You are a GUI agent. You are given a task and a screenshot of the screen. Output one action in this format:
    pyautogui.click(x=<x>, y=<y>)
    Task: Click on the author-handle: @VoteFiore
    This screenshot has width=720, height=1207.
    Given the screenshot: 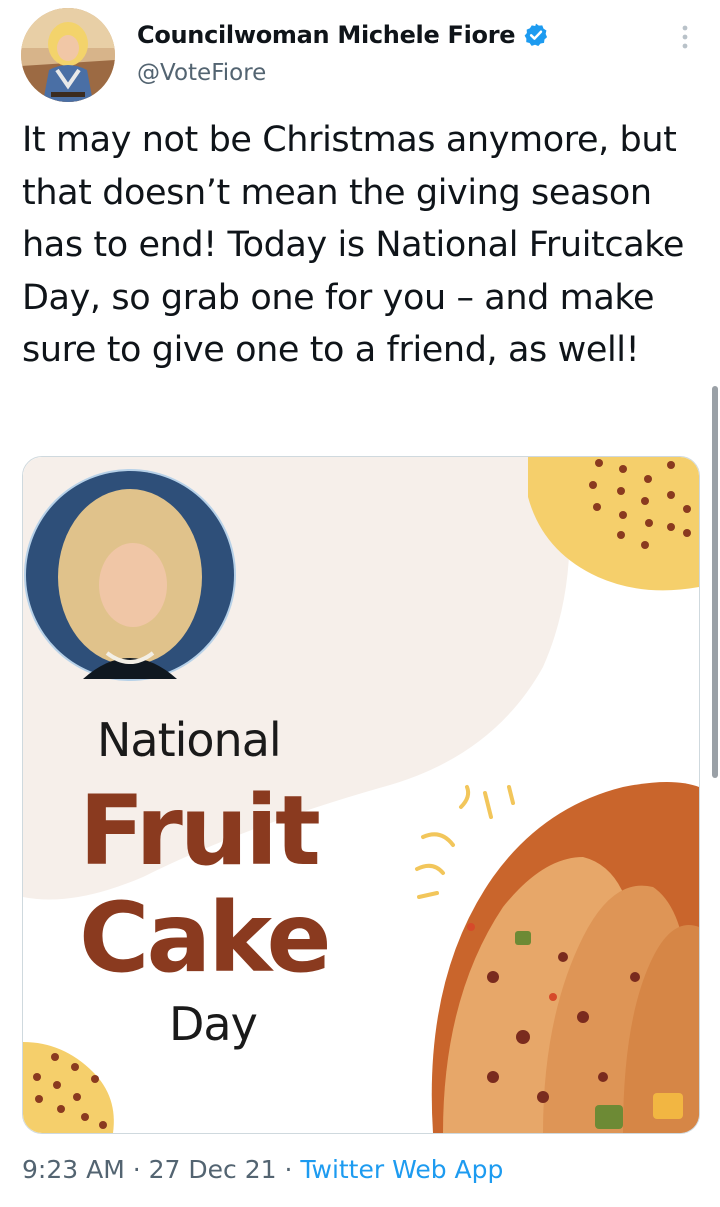 What is the action you would take?
    pyautogui.click(x=201, y=73)
    